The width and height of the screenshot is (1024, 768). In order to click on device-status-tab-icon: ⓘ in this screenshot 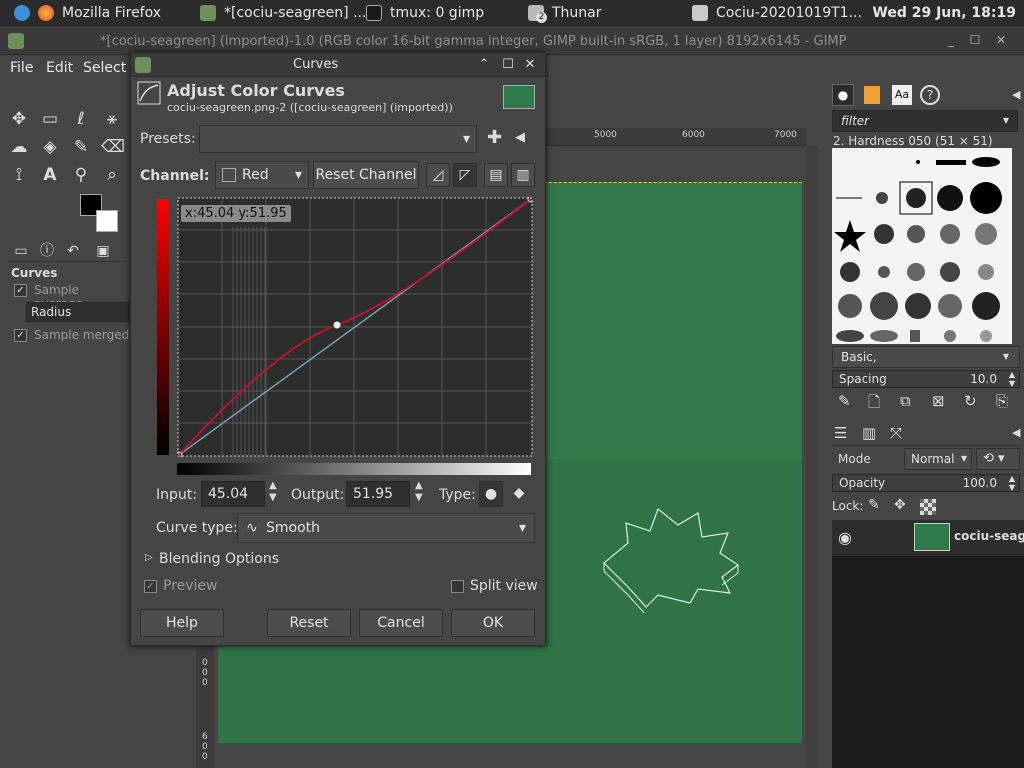, I will do `click(47, 251)`.